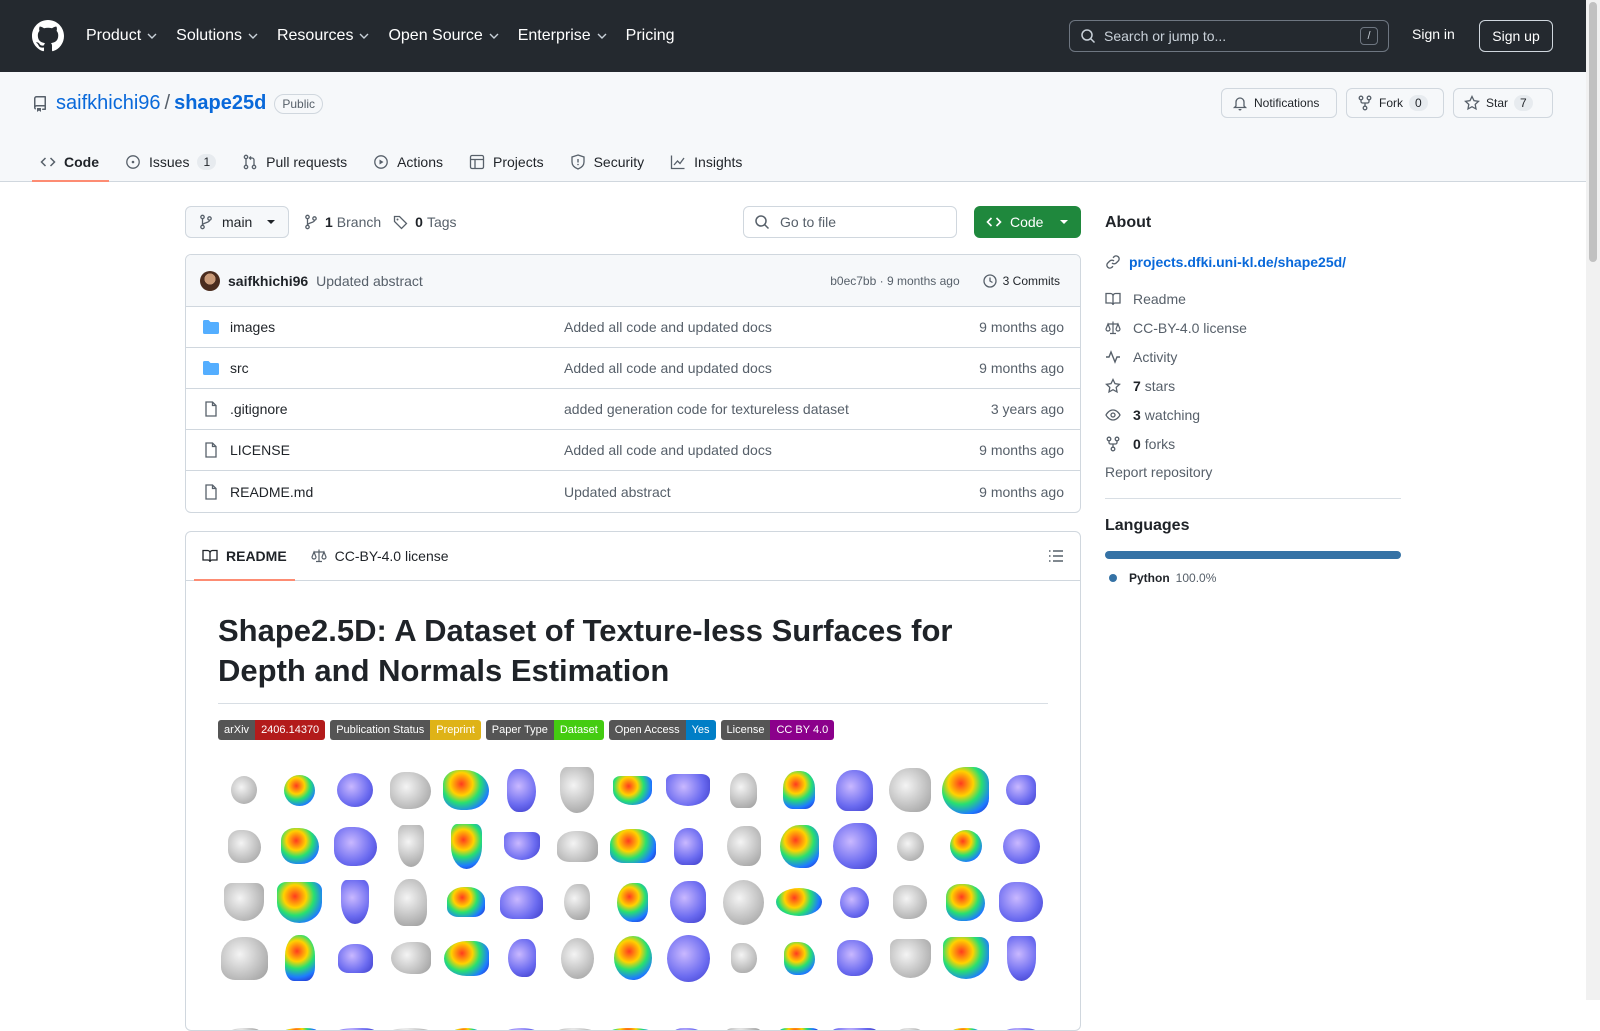 This screenshot has width=1600, height=1031. I want to click on nav-item-pricing: Pricing, so click(650, 36).